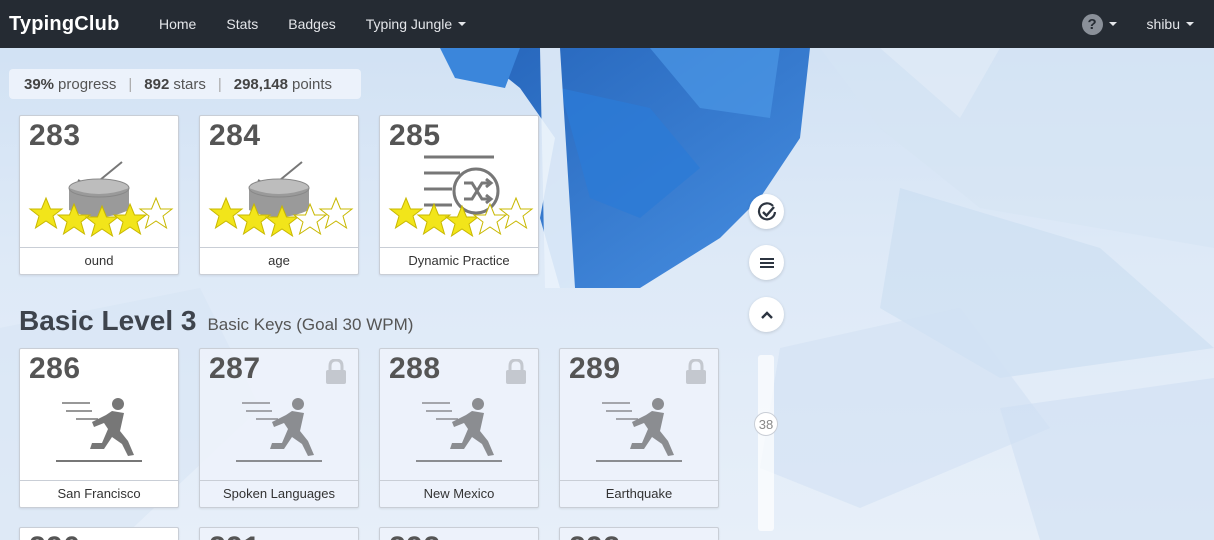 This screenshot has height=540, width=1214. What do you see at coordinates (595, 535) in the screenshot?
I see `lesson-number: 293` at bounding box center [595, 535].